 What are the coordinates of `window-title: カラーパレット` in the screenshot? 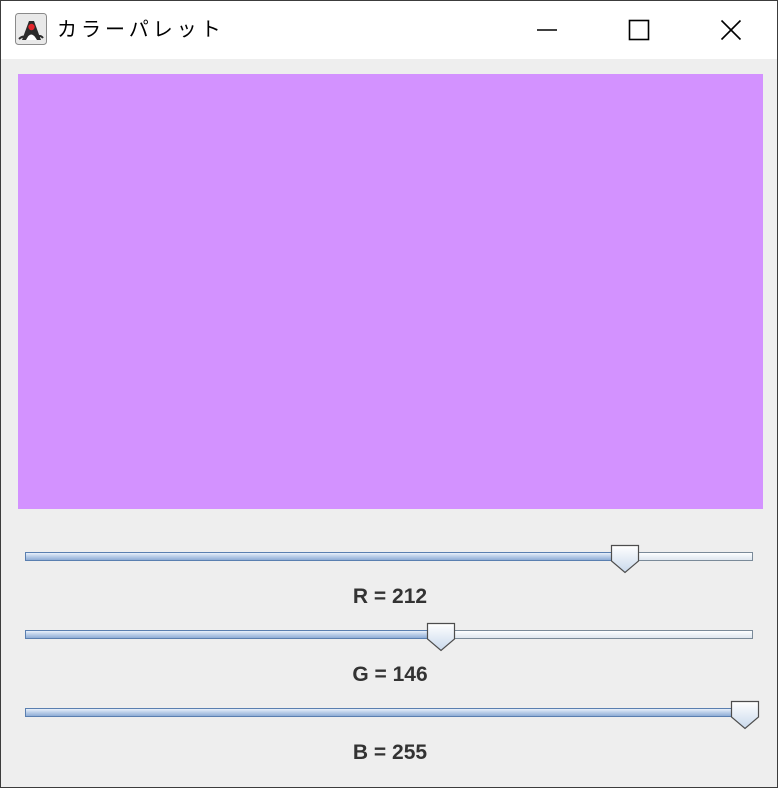 It's located at (141, 29).